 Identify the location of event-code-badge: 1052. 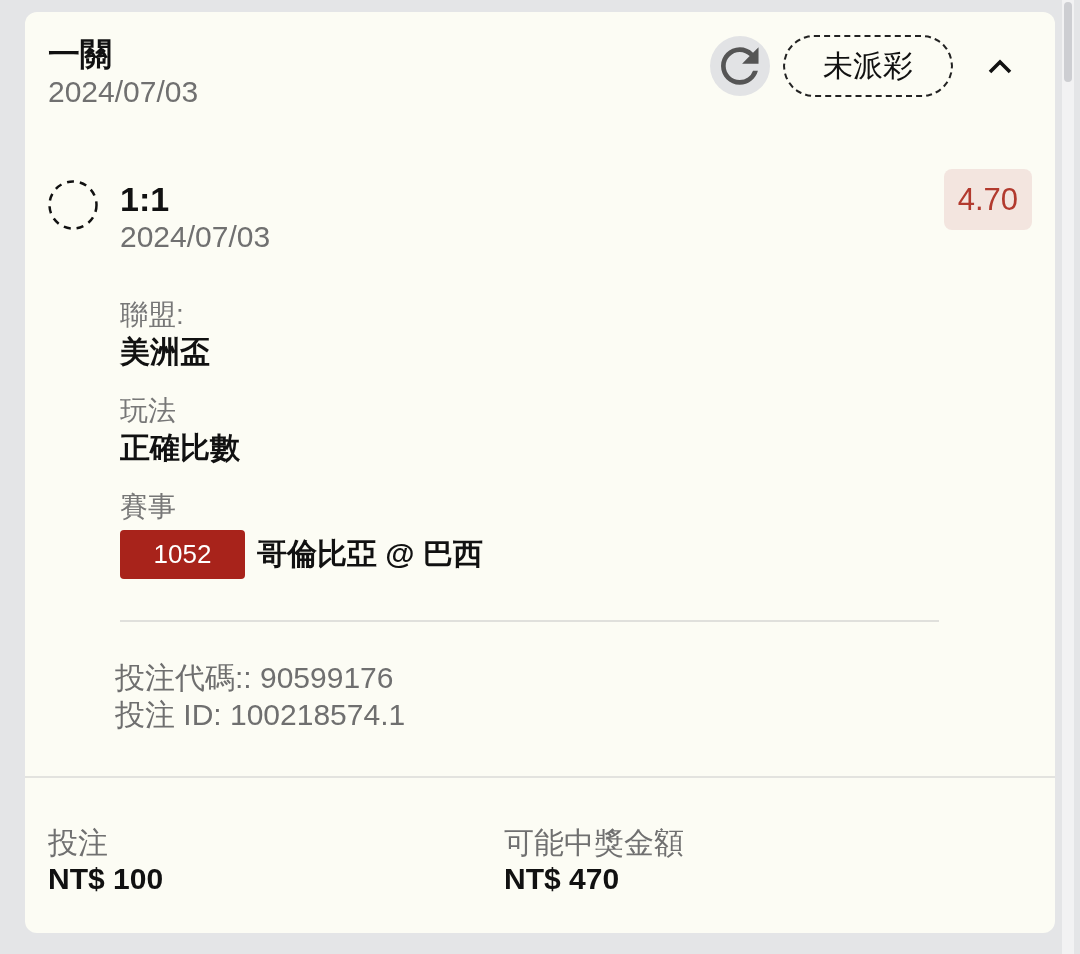
(182, 554).